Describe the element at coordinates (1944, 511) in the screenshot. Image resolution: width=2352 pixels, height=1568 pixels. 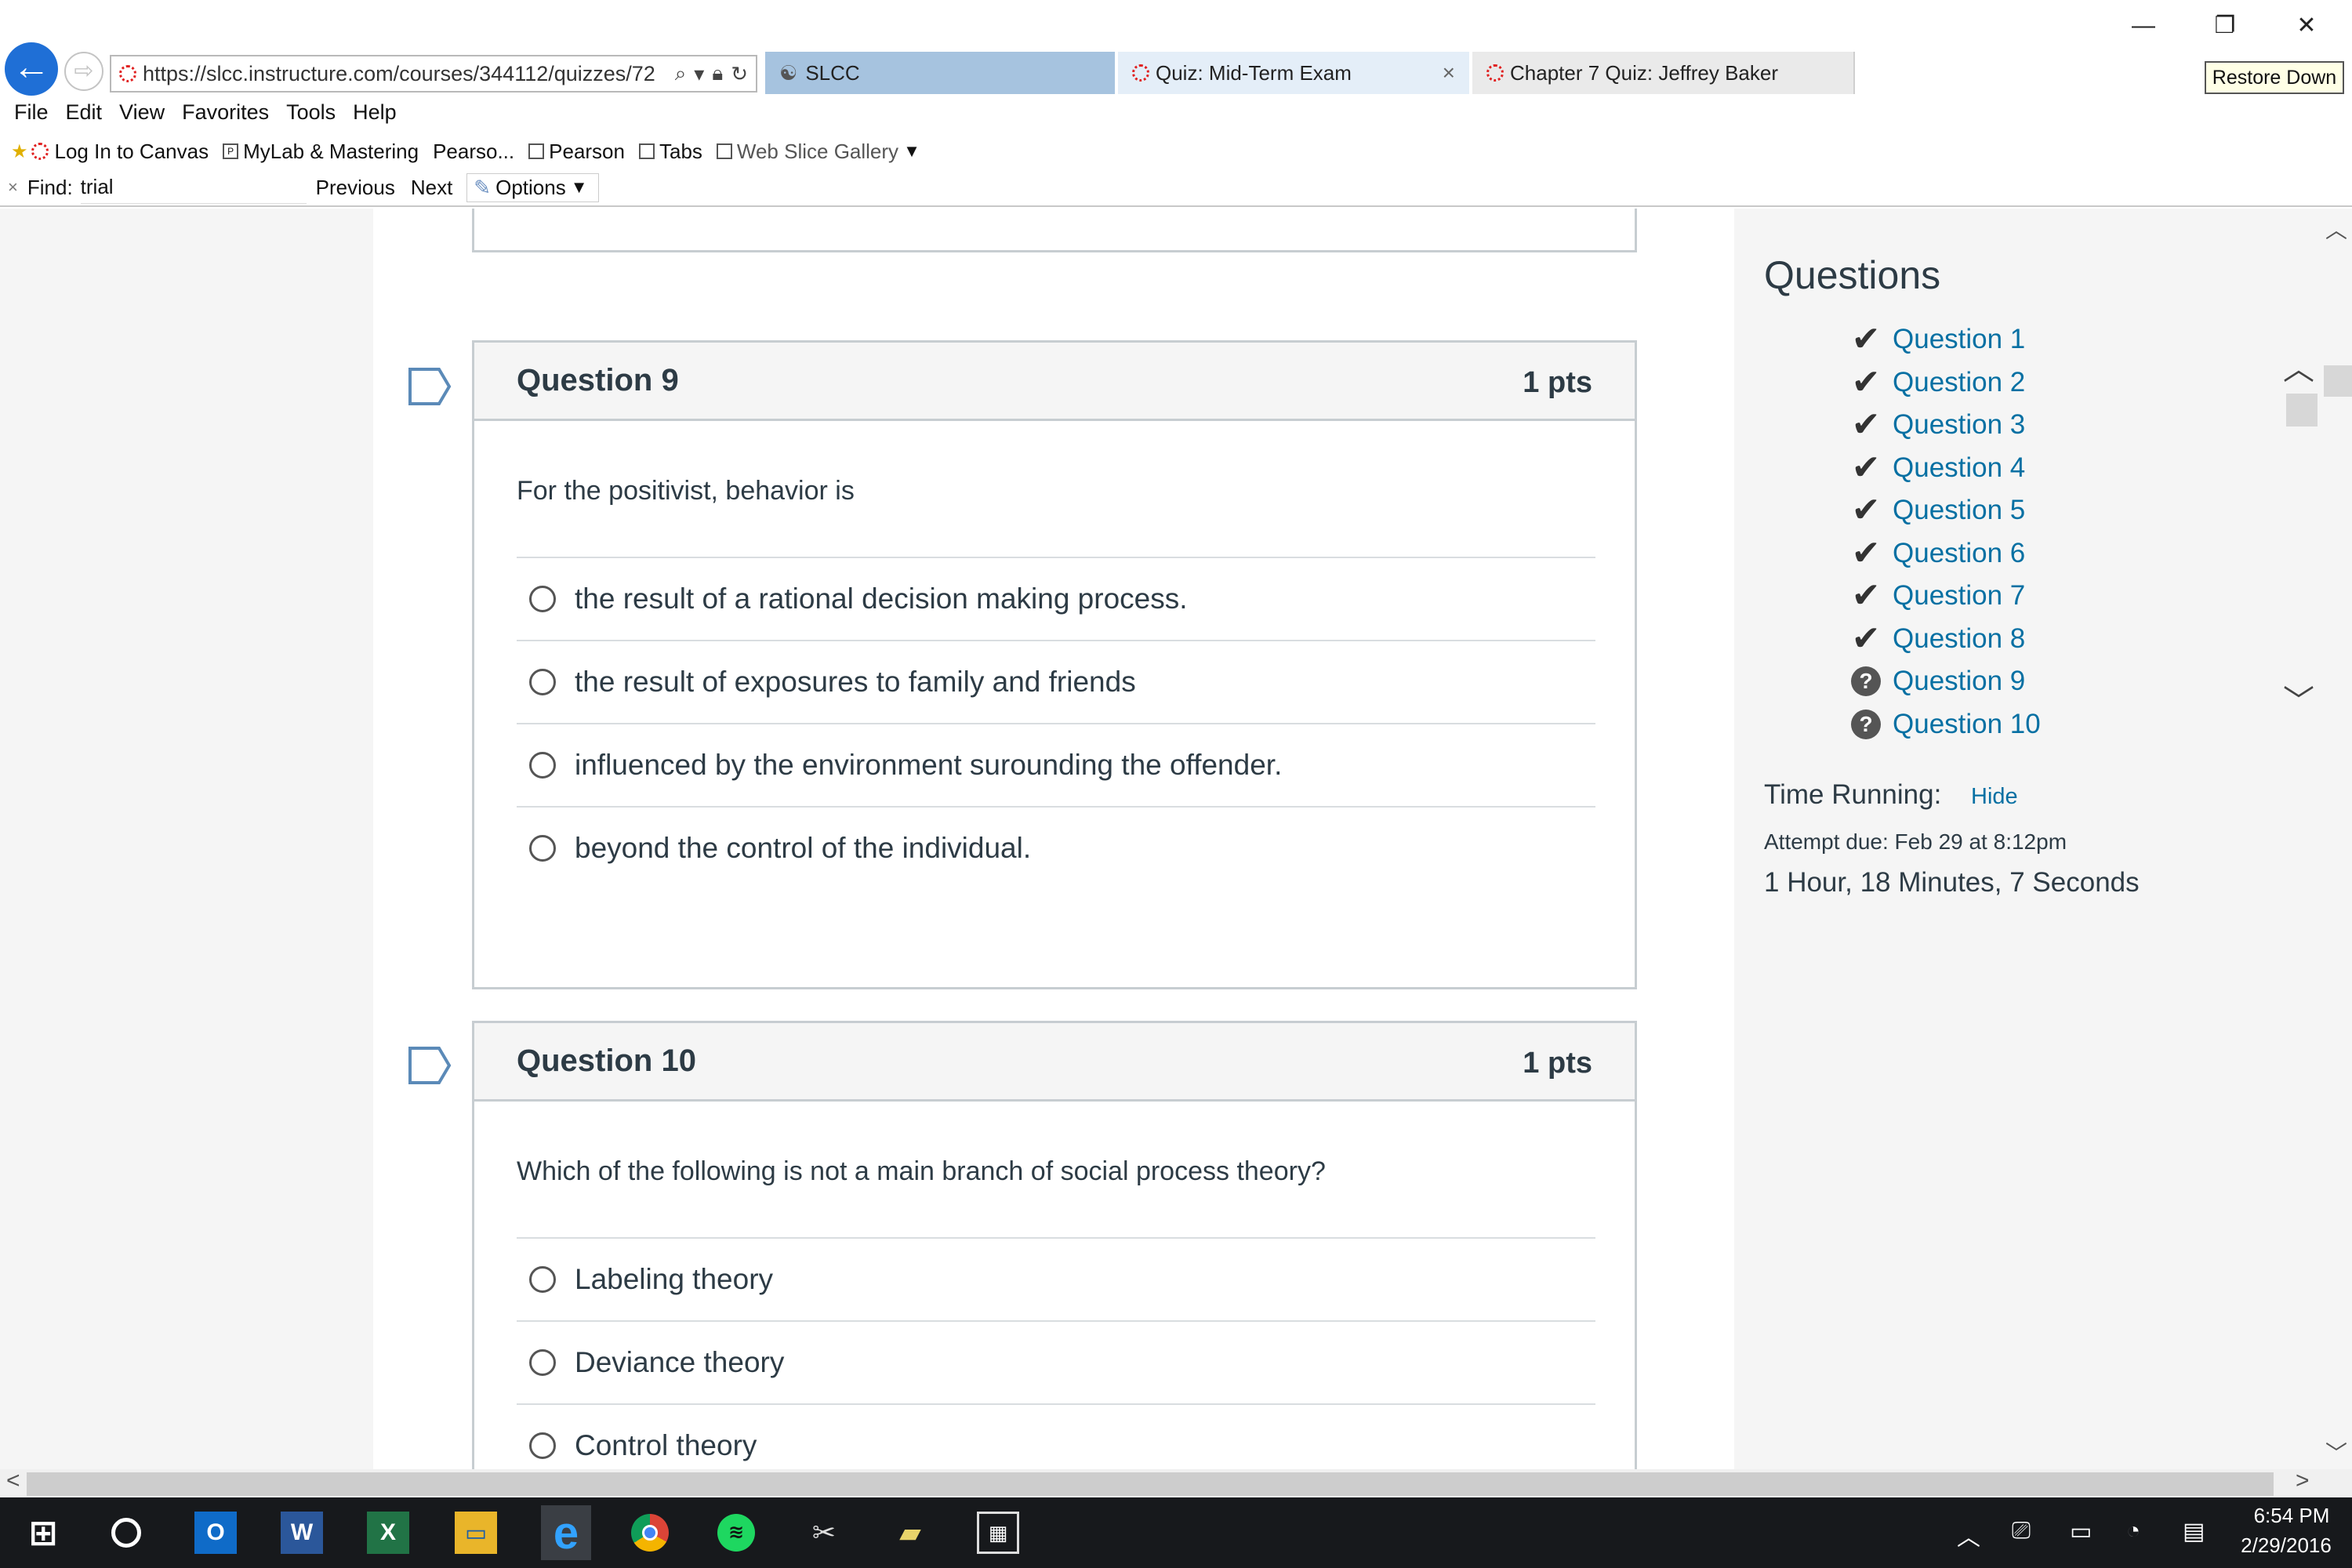
I see `sidebar-item-question-5: ✔ Question 5` at that location.